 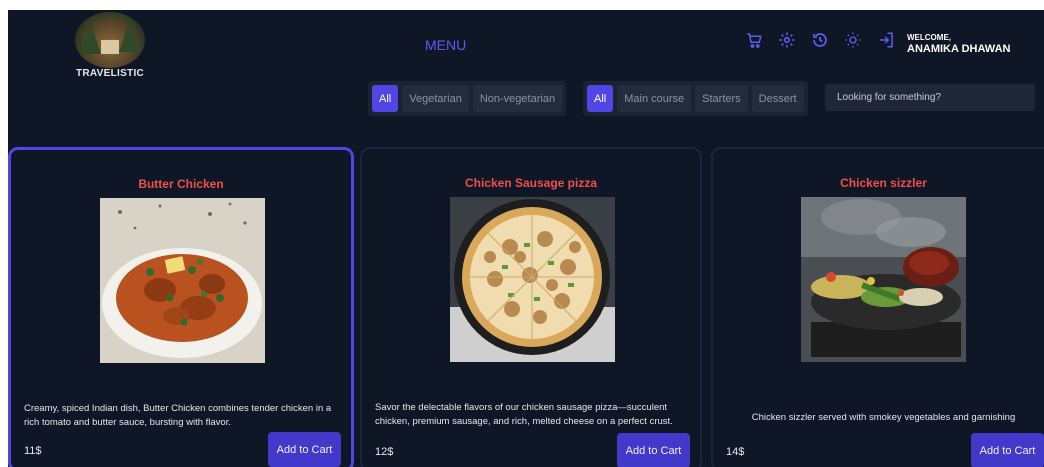 What do you see at coordinates (721, 98) in the screenshot?
I see `filter-course-starters: Starters` at bounding box center [721, 98].